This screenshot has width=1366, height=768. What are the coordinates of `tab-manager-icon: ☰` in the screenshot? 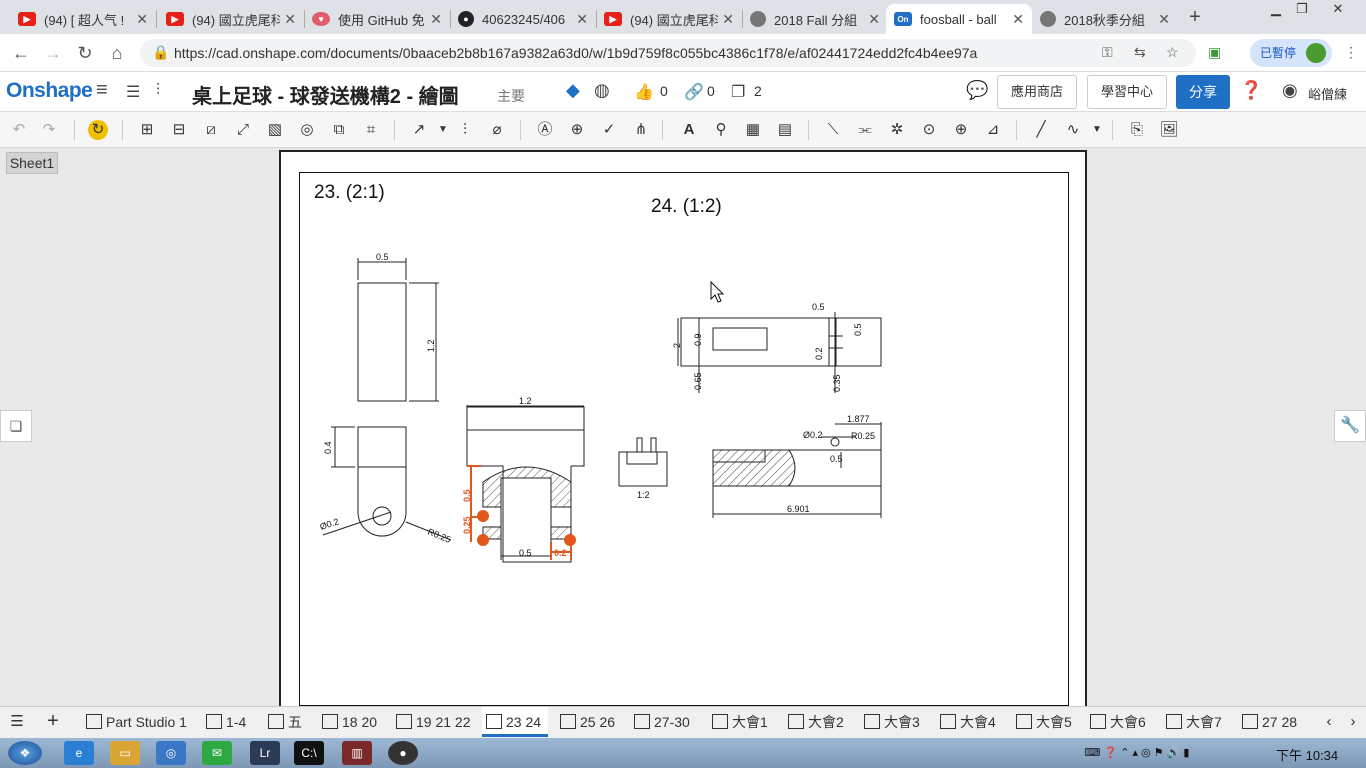 It's located at (17, 722).